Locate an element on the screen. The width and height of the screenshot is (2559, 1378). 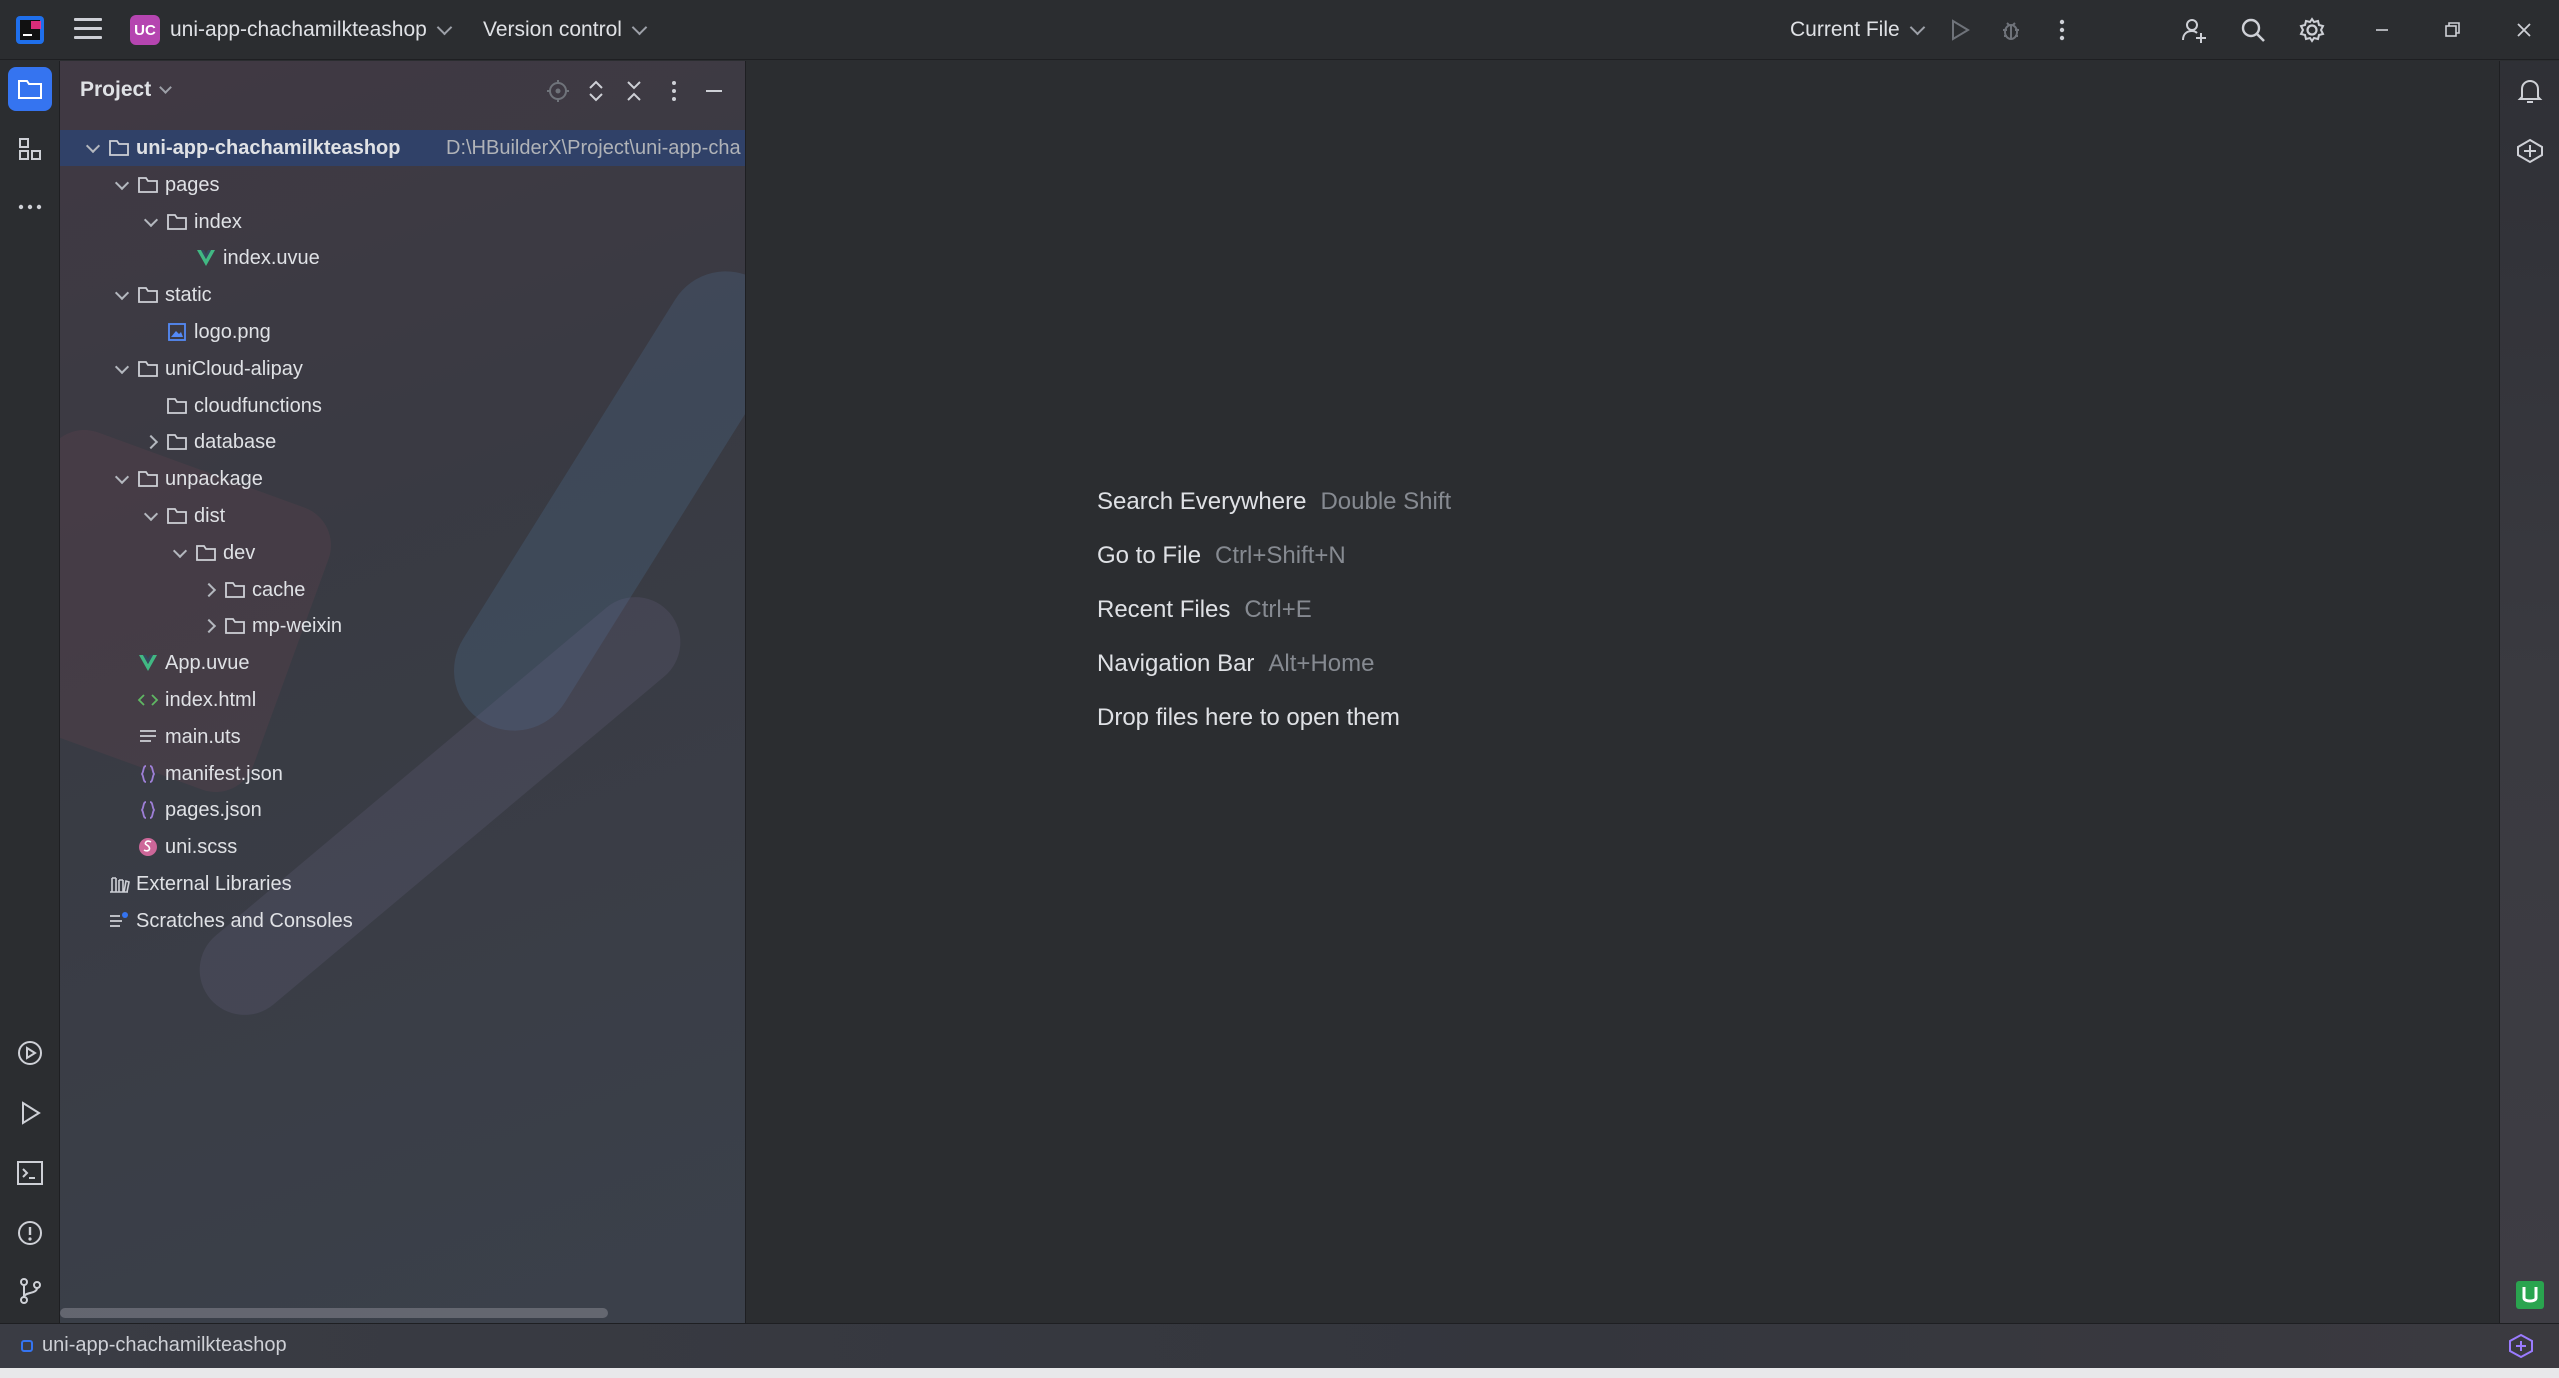
services-icon is located at coordinates (30, 1053).